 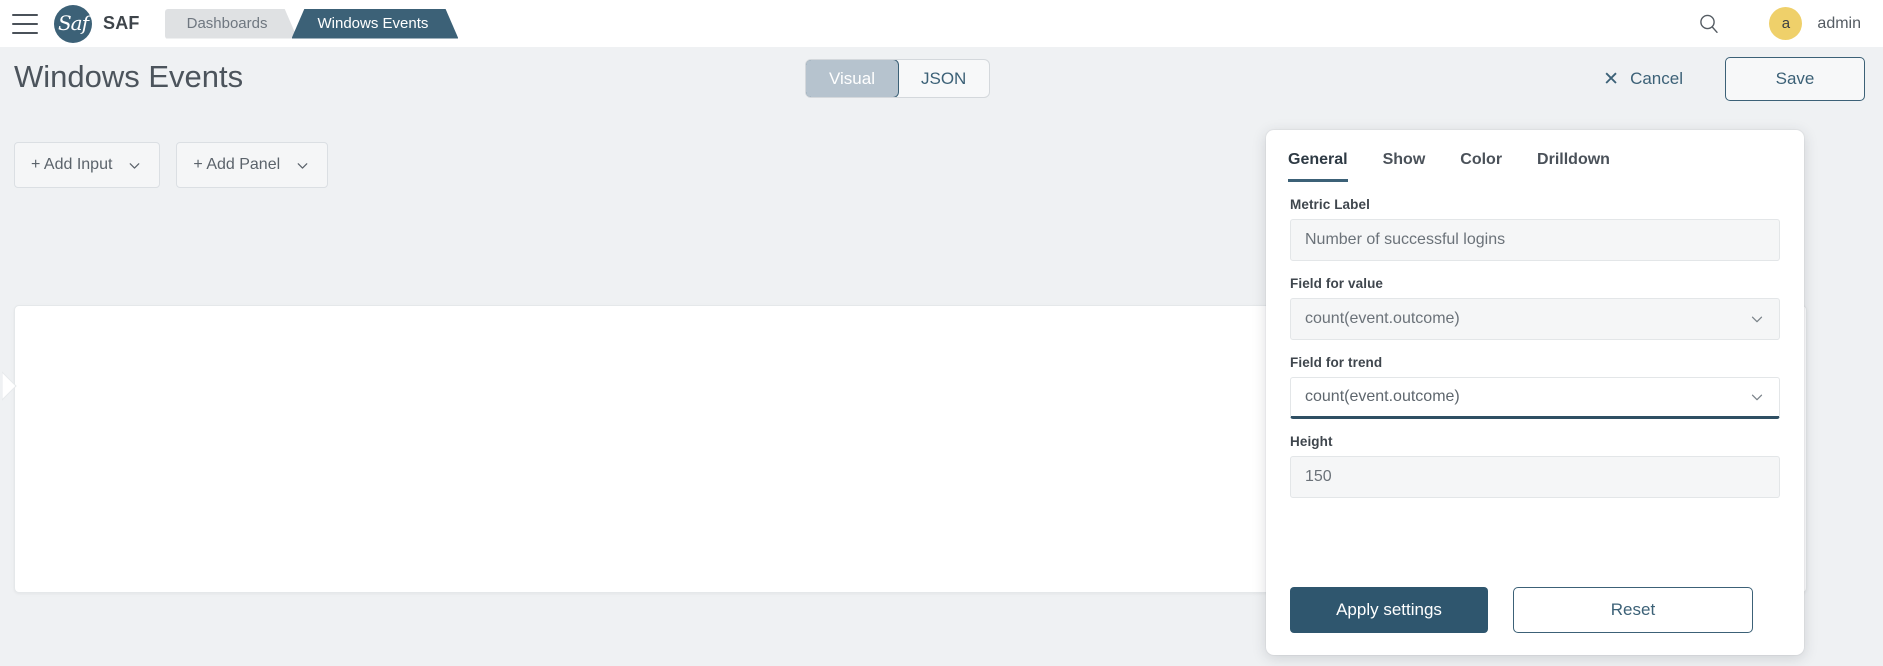 What do you see at coordinates (25, 23) in the screenshot?
I see `hamburger-menu-icon` at bounding box center [25, 23].